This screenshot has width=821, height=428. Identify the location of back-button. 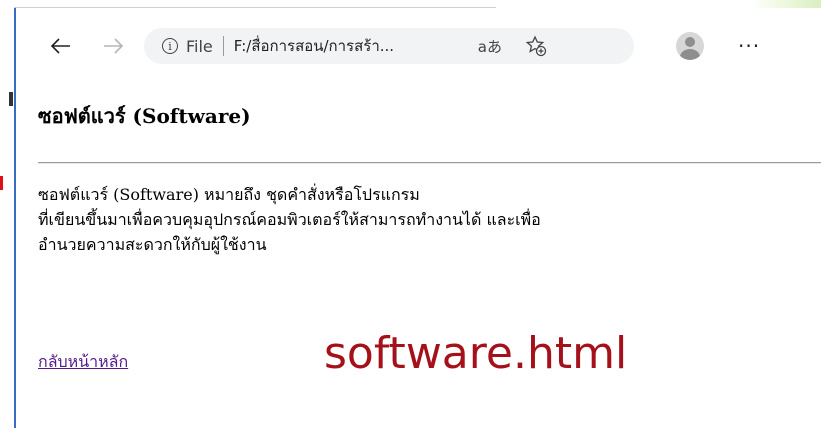
(61, 46).